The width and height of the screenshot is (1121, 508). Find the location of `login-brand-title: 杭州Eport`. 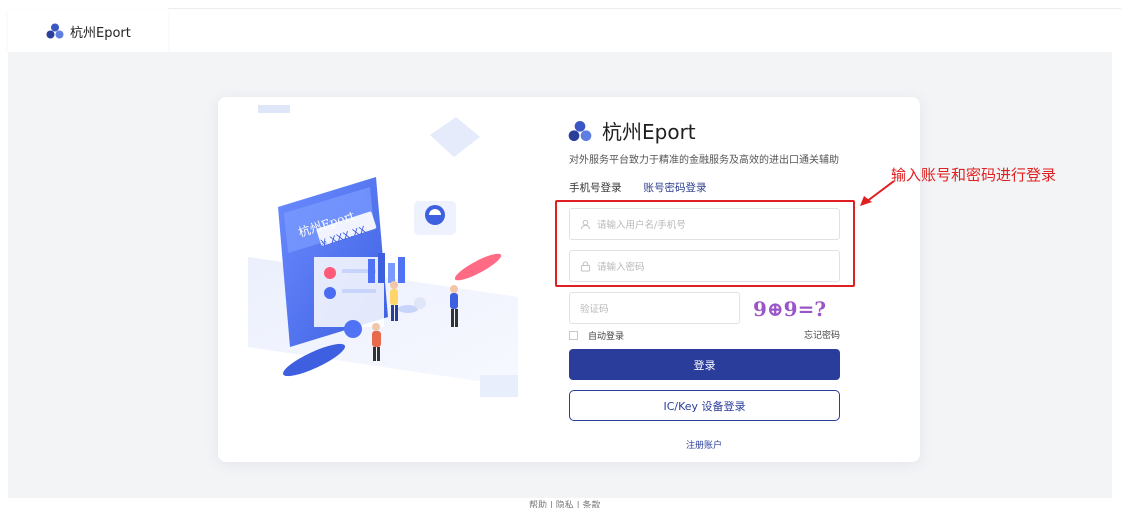

login-brand-title: 杭州Eport is located at coordinates (649, 132).